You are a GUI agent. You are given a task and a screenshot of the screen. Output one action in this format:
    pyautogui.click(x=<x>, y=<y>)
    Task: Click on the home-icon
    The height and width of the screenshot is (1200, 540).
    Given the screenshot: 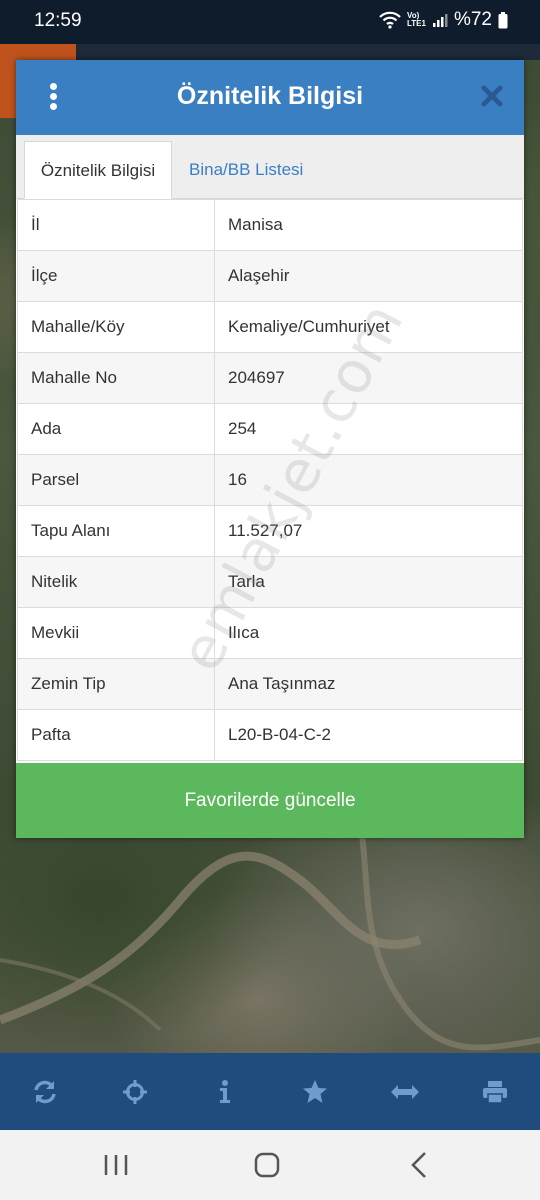 What is the action you would take?
    pyautogui.click(x=267, y=1165)
    